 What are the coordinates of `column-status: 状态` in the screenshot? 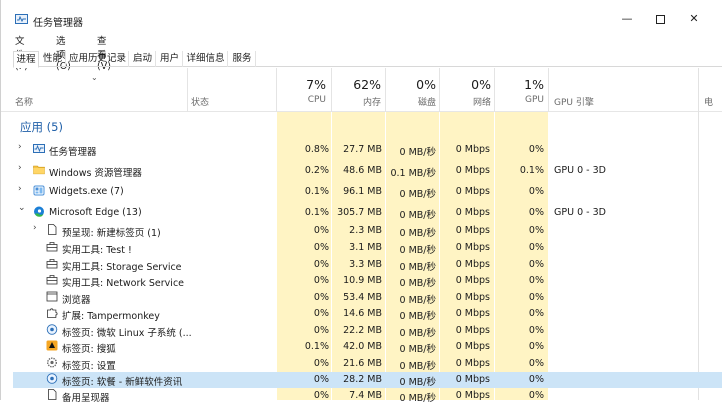 It's located at (200, 101).